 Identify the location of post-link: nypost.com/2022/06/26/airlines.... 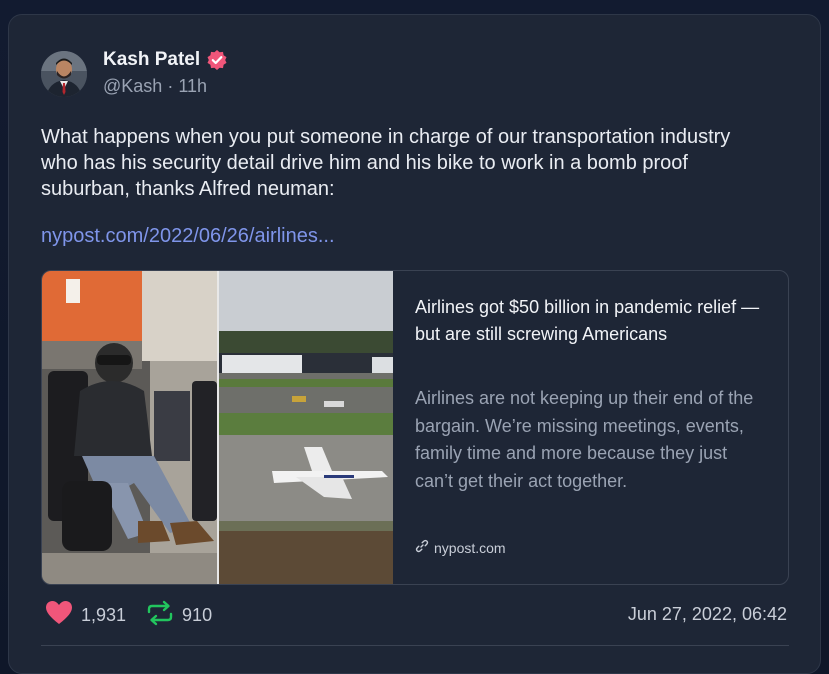
(188, 236).